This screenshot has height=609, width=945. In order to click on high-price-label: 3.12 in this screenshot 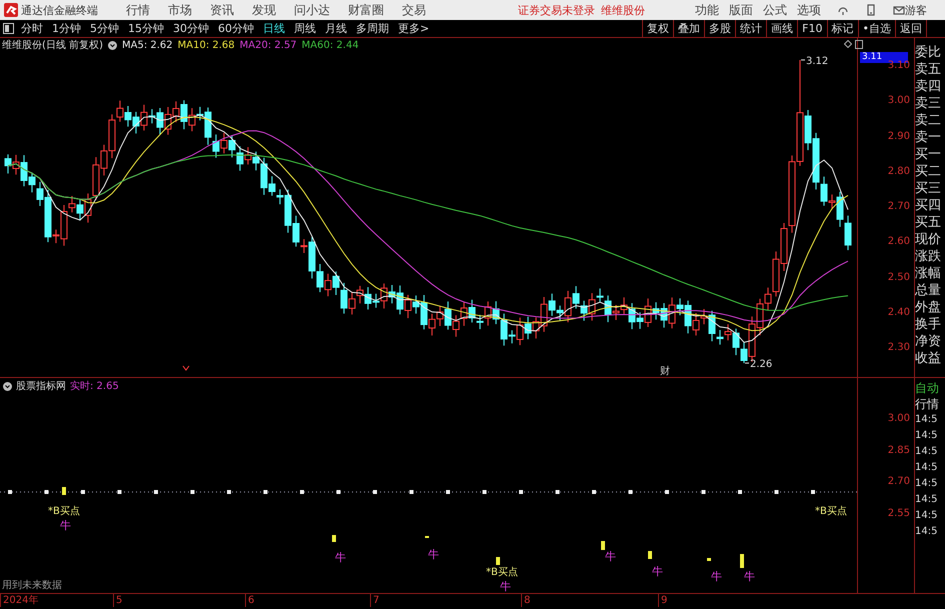, I will do `click(817, 61)`.